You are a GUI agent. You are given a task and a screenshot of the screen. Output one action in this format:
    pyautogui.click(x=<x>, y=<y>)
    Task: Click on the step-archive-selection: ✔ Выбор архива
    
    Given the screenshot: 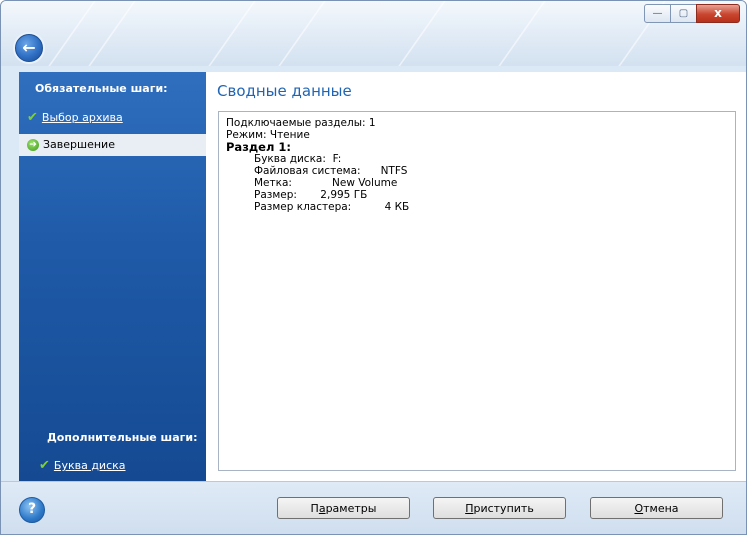 What is the action you would take?
    pyautogui.click(x=75, y=118)
    